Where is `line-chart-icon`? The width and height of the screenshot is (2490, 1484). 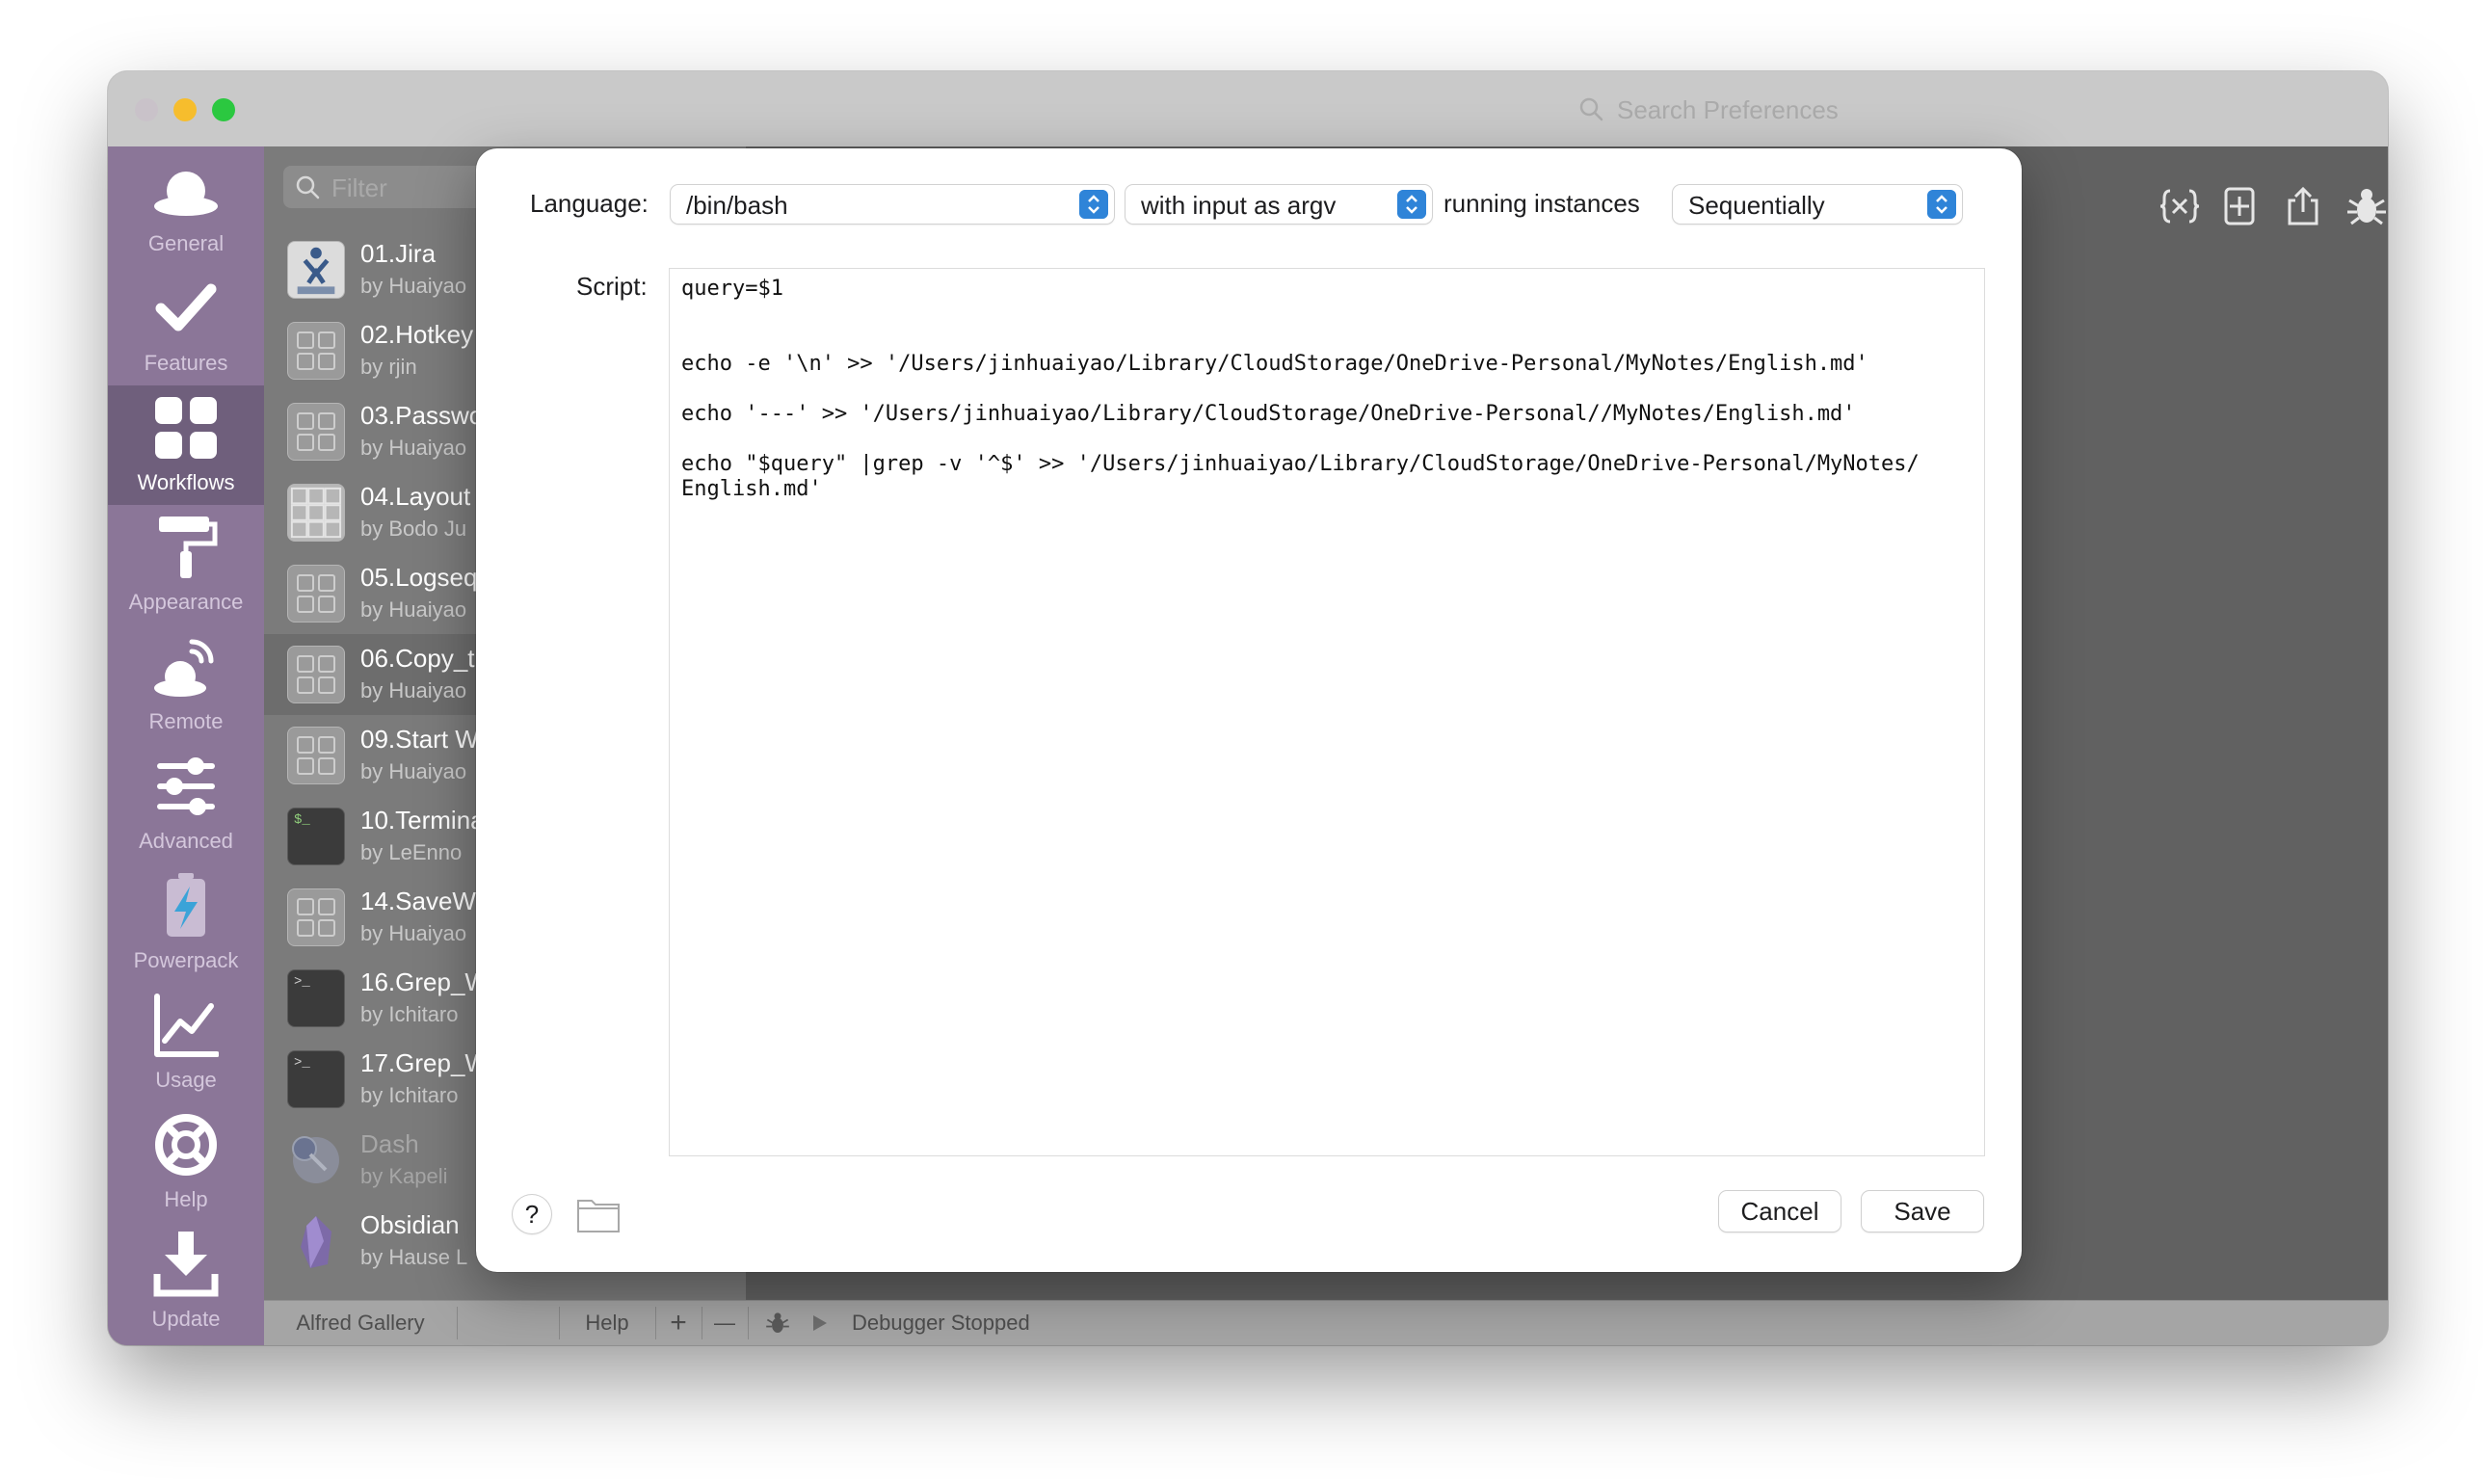
line-chart-icon is located at coordinates (186, 1025).